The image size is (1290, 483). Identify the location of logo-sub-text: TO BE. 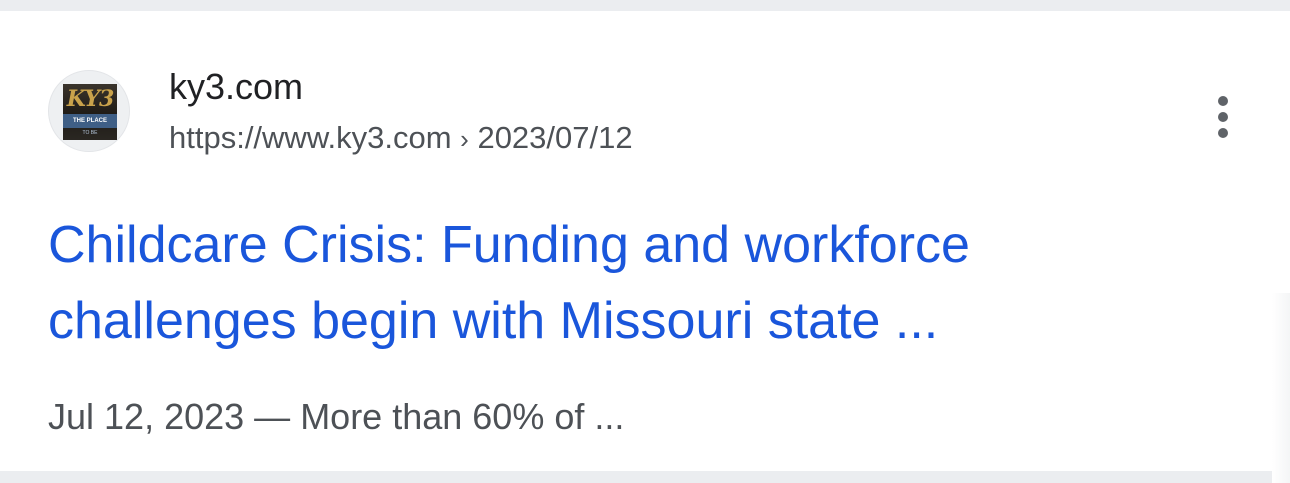
(90, 133).